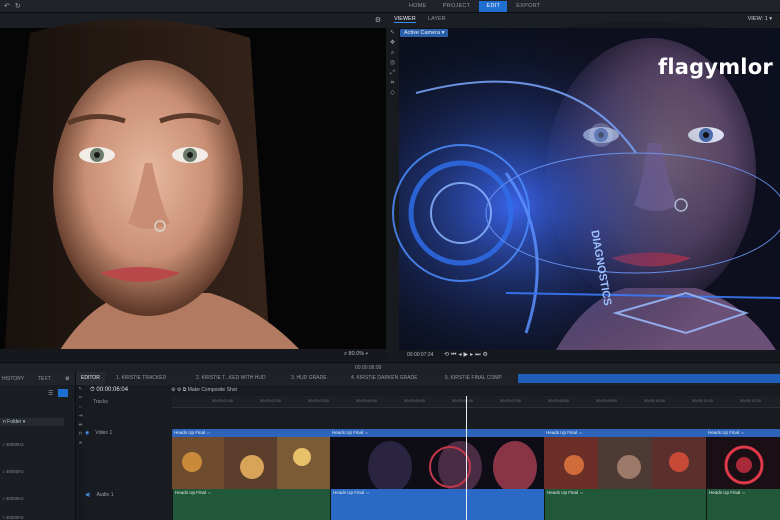 This screenshot has width=780, height=520. Describe the element at coordinates (231, 378) in the screenshot. I see `tab-kirstie-hud: 2. KIRSTIE T...KED WITH HUD` at that location.